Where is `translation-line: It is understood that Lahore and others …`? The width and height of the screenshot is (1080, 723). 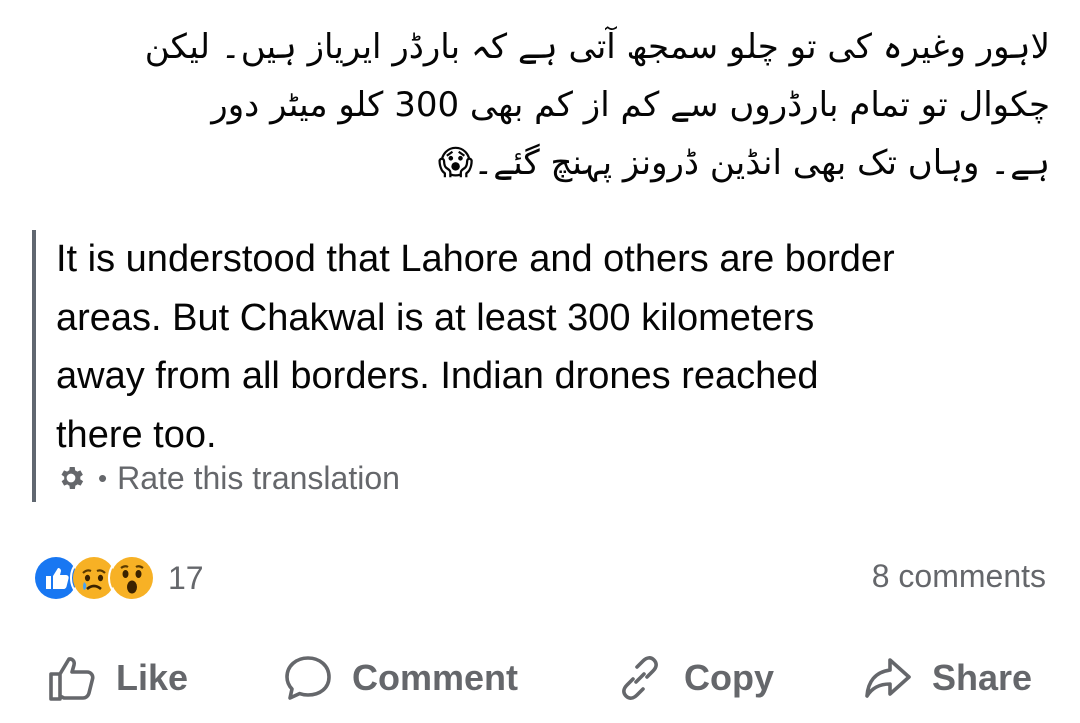 translation-line: It is understood that Lahore and others … is located at coordinates (475, 259).